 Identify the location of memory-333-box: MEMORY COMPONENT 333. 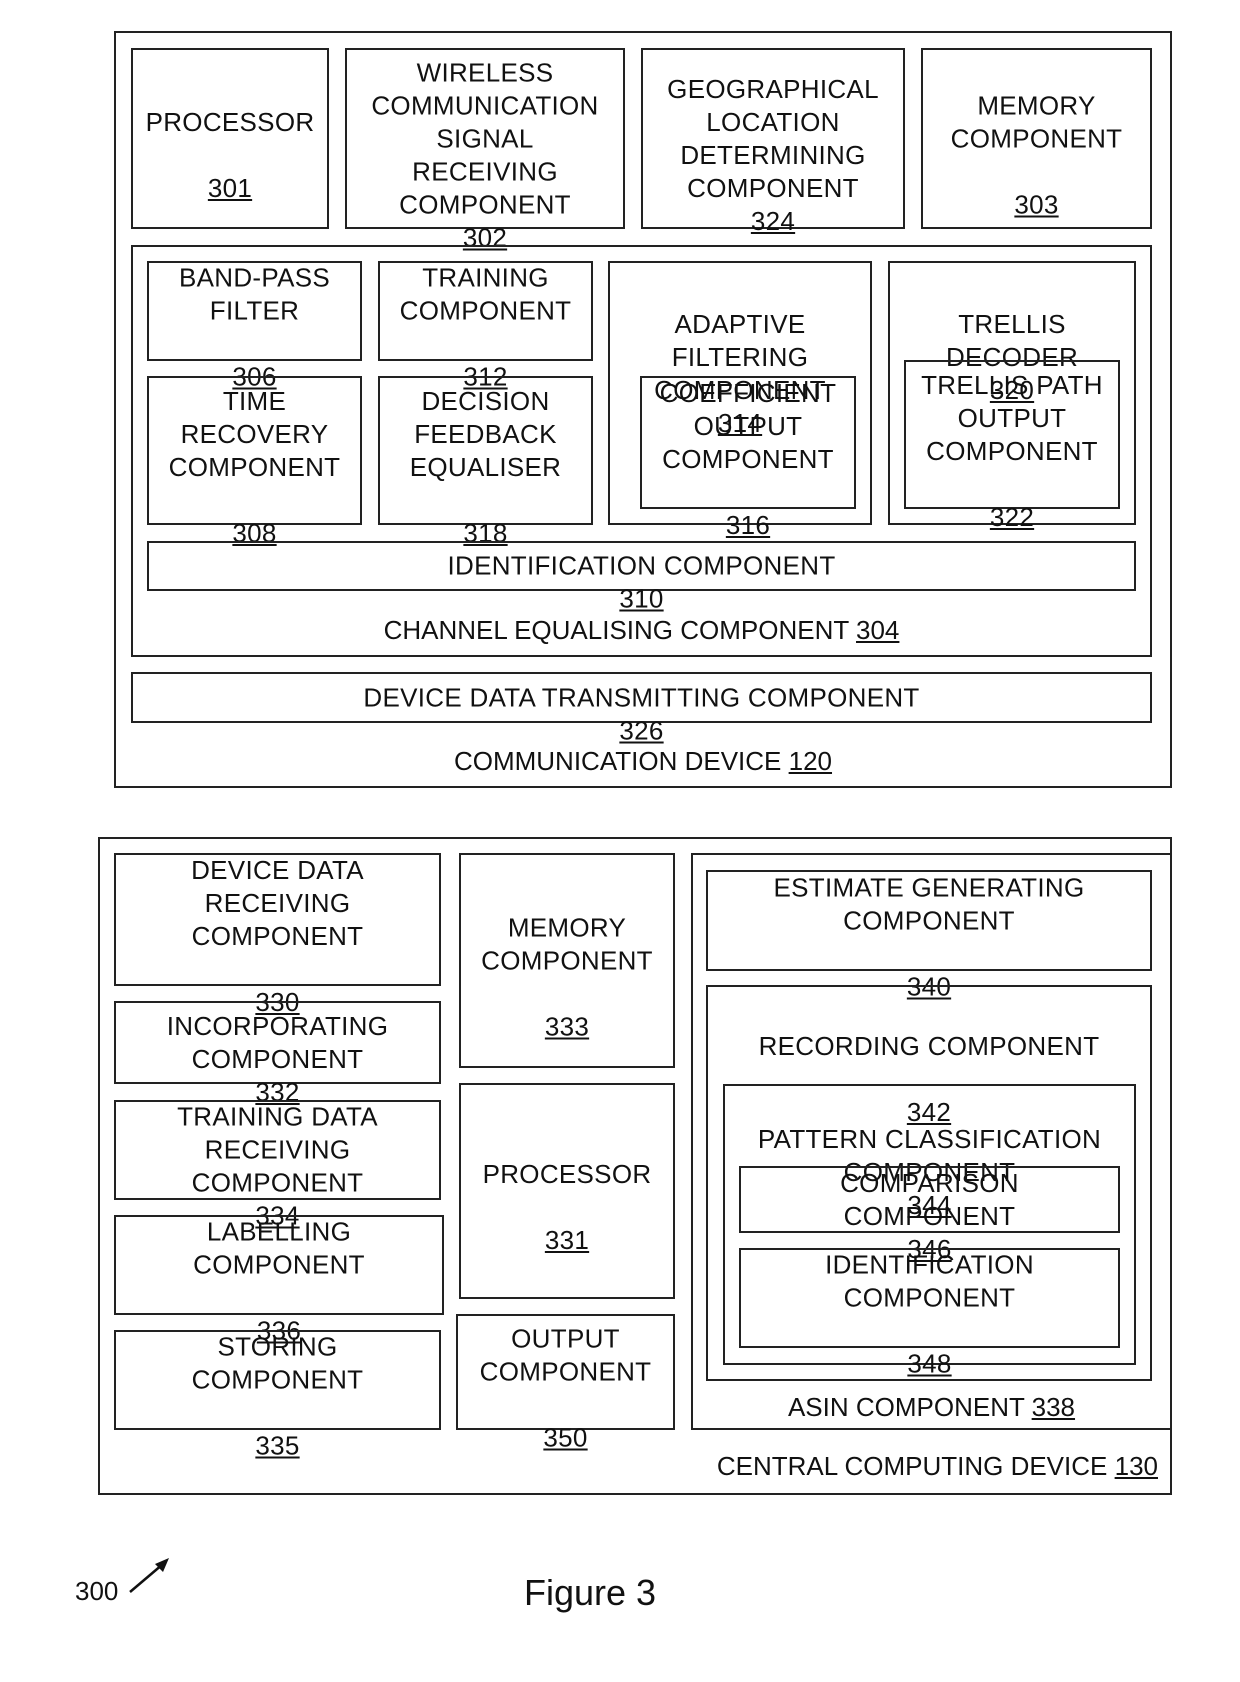
(567, 960).